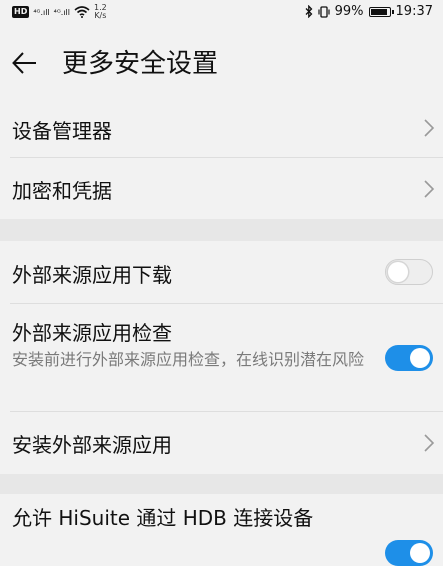 The image size is (443, 566). What do you see at coordinates (381, 11) in the screenshot?
I see `battery-icon` at bounding box center [381, 11].